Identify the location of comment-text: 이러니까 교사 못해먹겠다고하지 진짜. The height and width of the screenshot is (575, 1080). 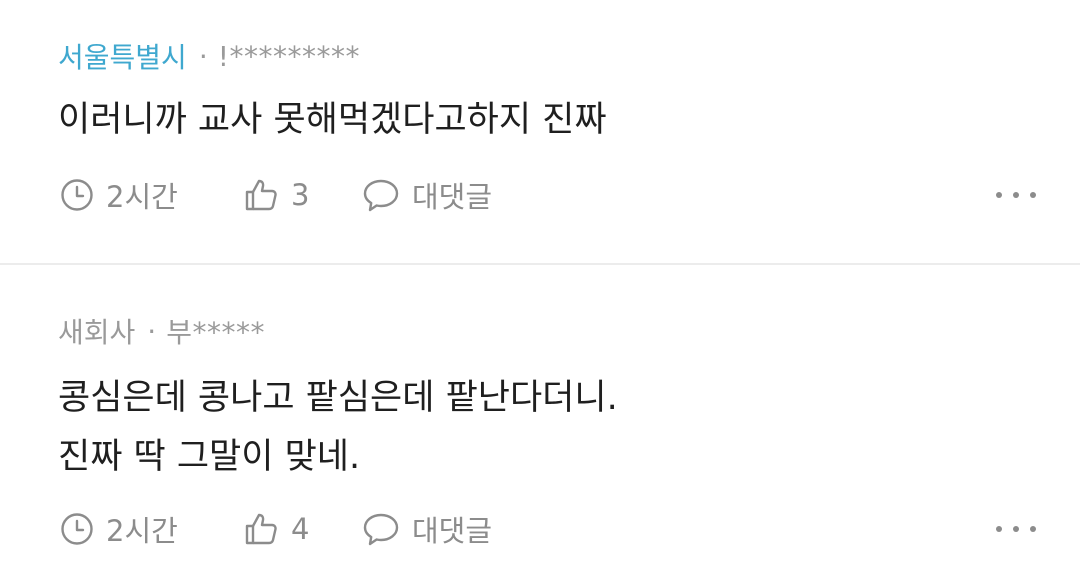
(332, 120).